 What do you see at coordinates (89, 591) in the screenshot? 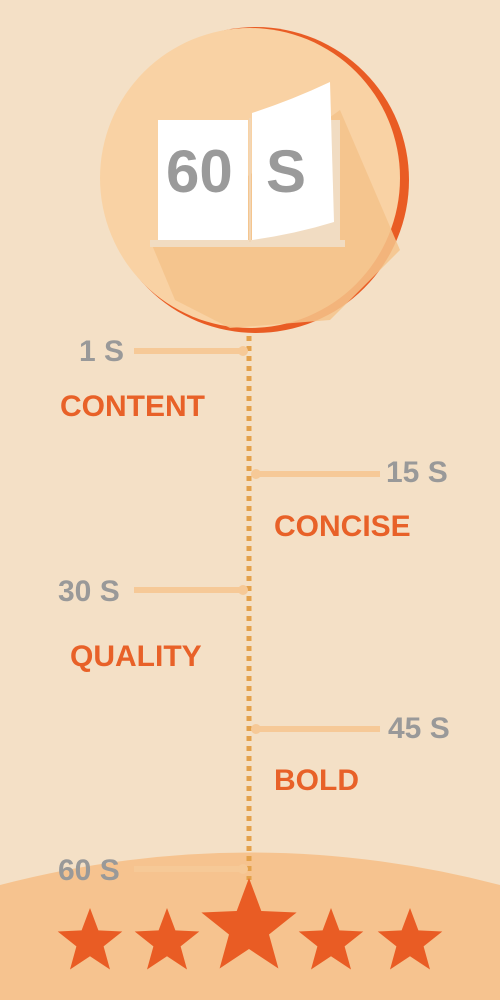
I see `time-label-3: 30 S` at bounding box center [89, 591].